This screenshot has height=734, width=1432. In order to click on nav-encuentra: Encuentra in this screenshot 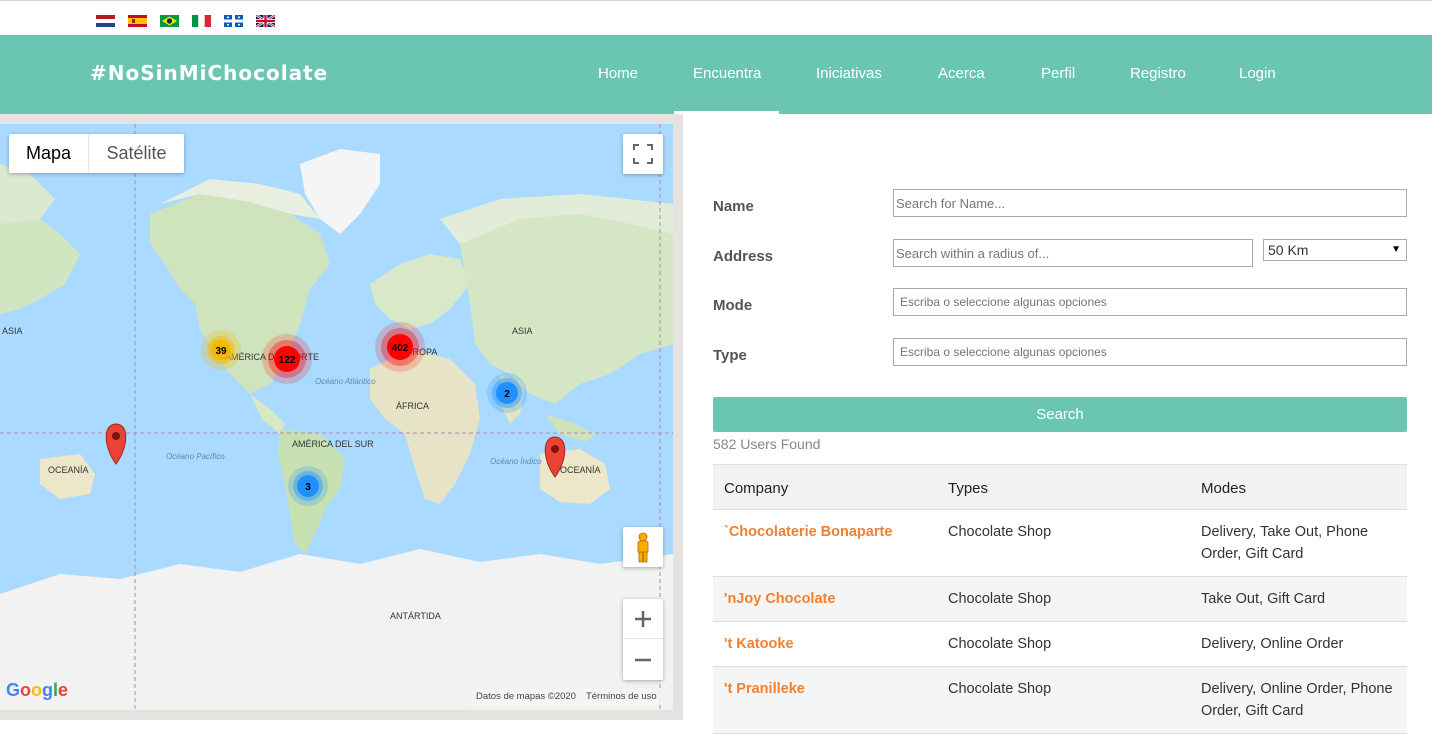, I will do `click(727, 73)`.